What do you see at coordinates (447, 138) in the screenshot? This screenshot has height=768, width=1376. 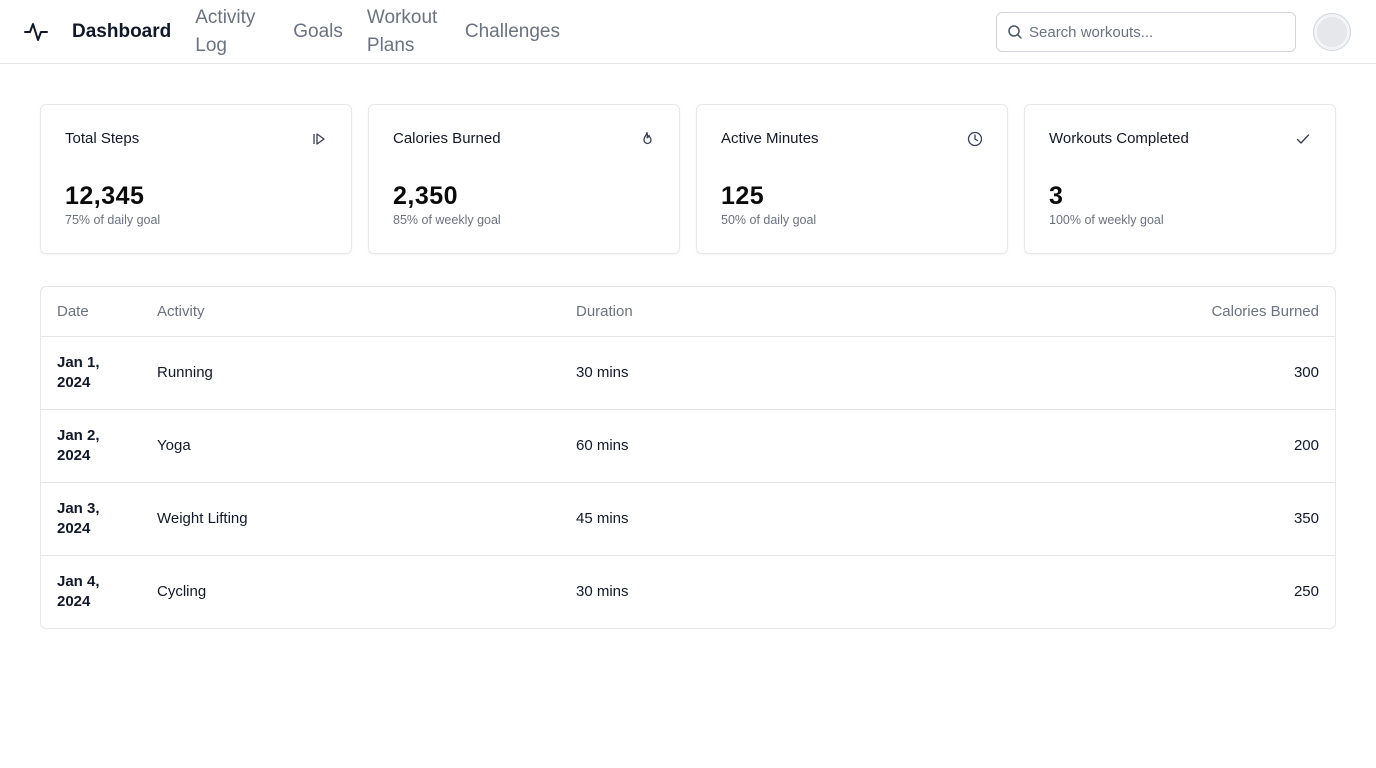 I see `card-title: Calories Burned` at bounding box center [447, 138].